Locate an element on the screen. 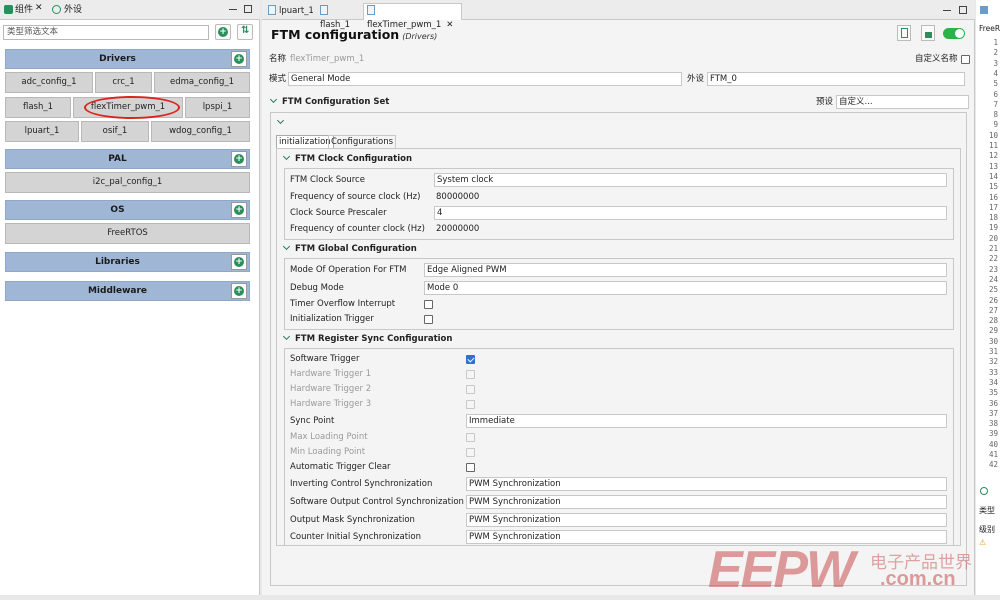  lock-button is located at coordinates (928, 33).